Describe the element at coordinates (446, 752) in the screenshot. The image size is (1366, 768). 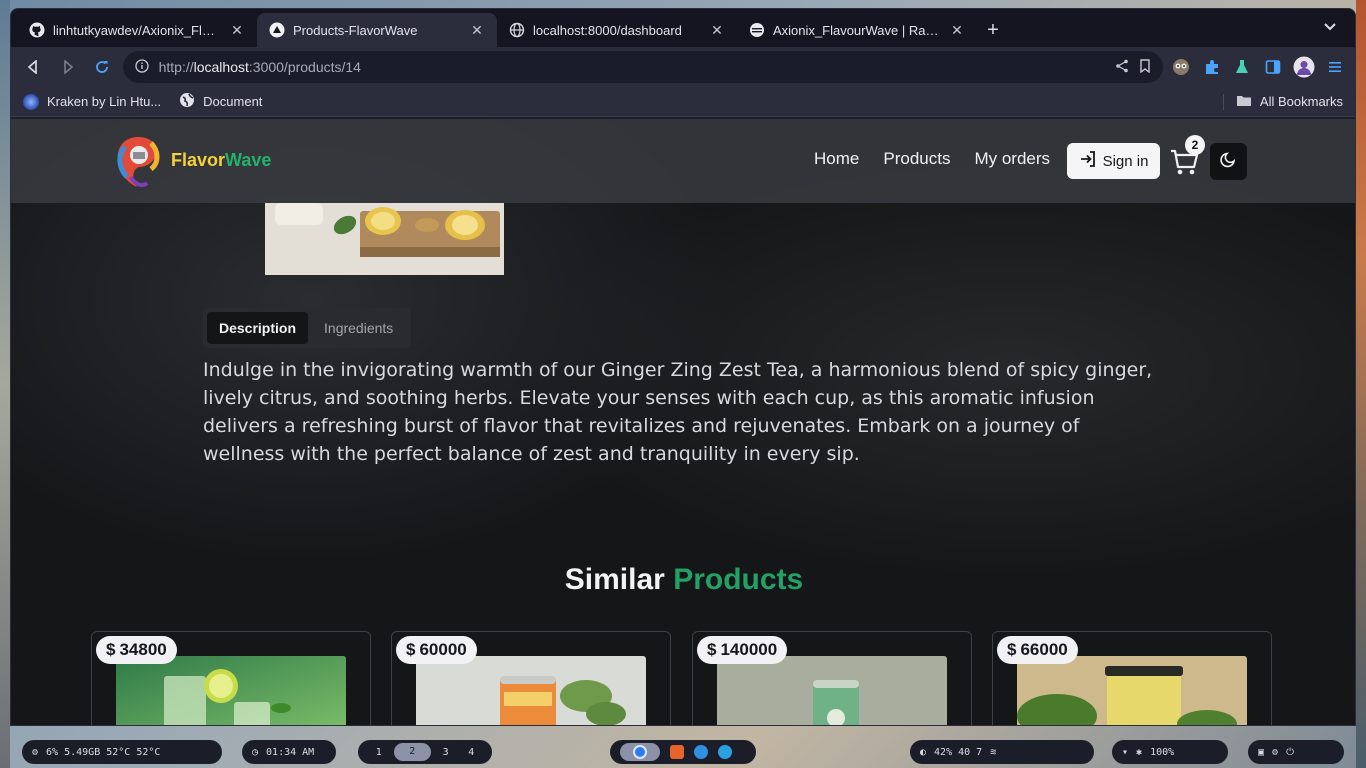
I see `workspace-3: 3` at that location.